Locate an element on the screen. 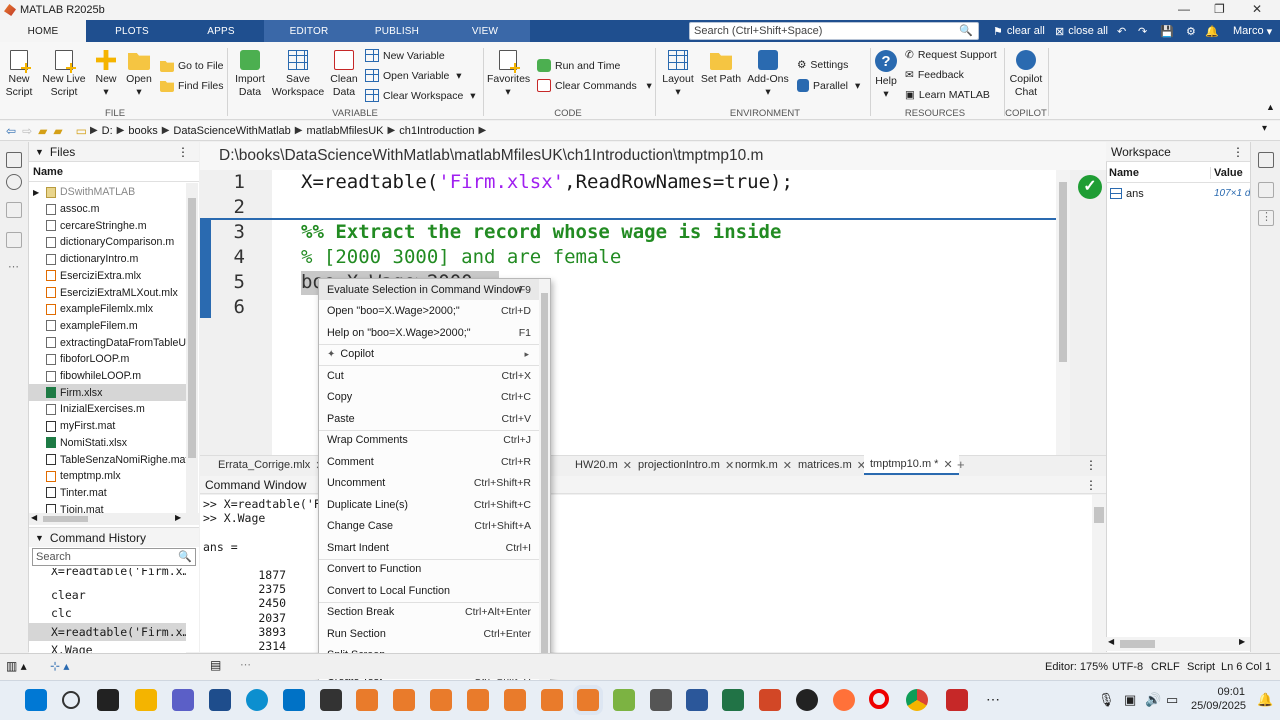  excel-icon is located at coordinates (733, 700).